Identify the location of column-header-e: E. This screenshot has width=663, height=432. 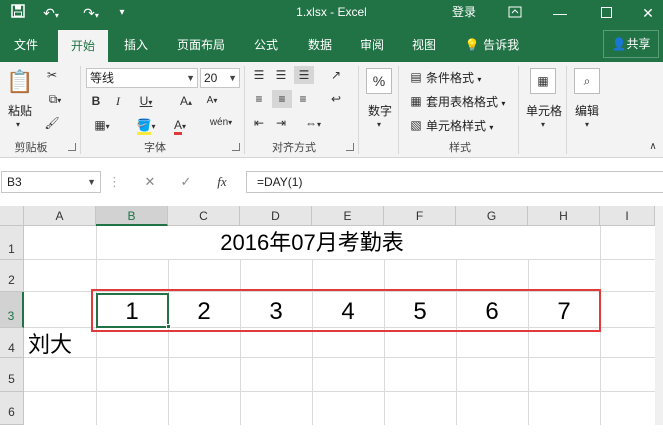
(348, 216).